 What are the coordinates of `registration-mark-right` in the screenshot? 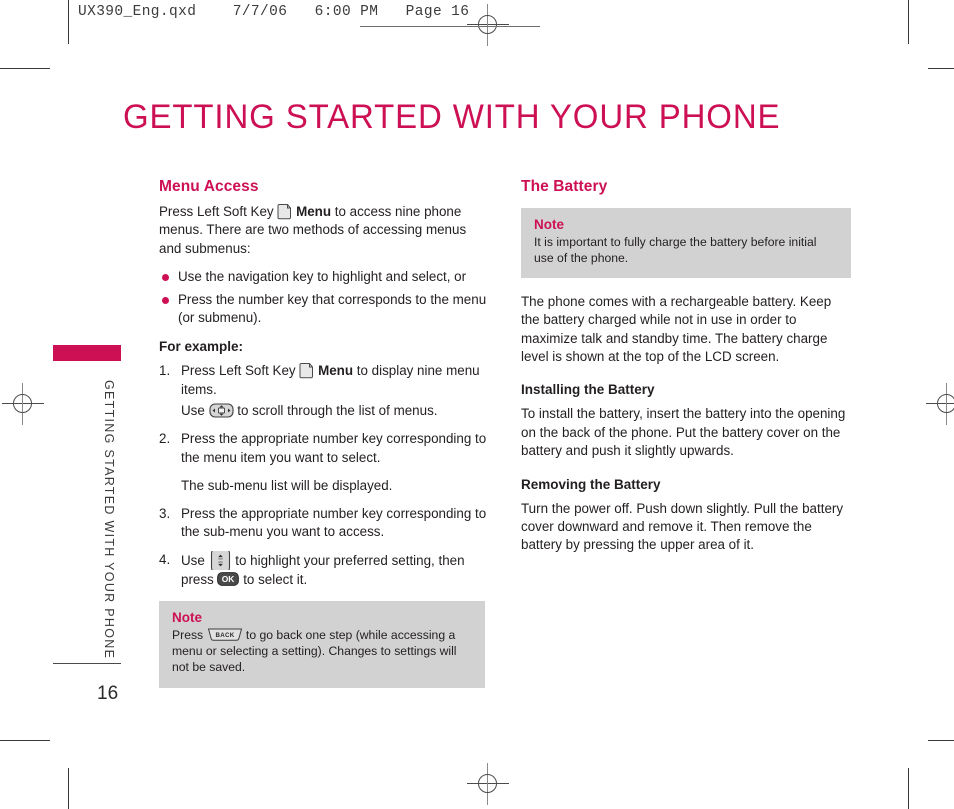 It's located at (940, 404).